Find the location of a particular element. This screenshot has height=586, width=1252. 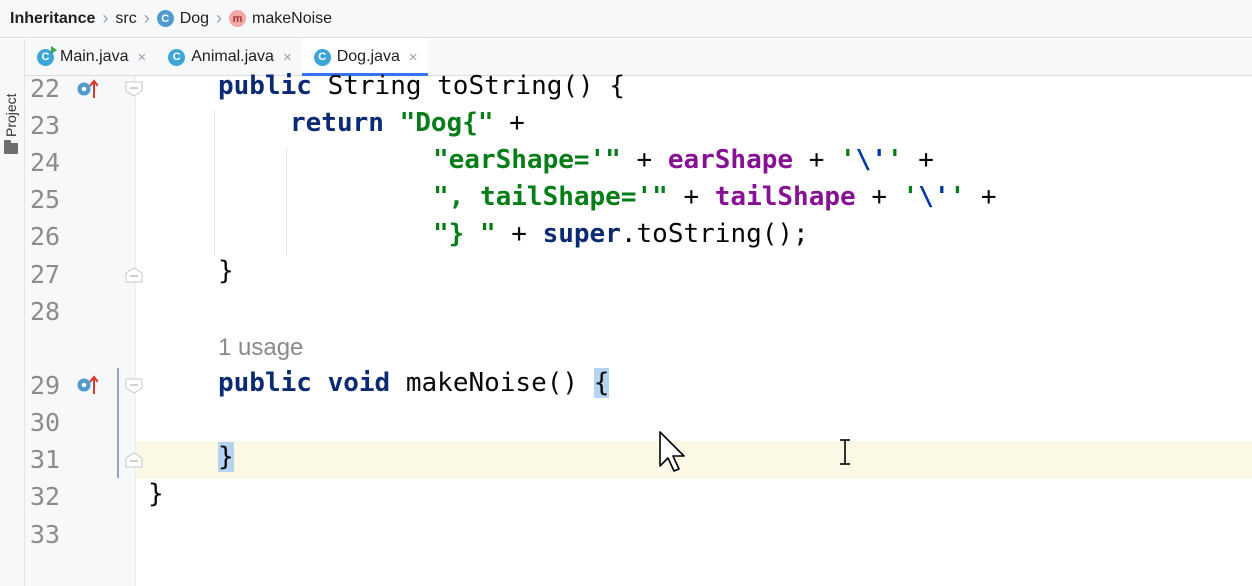

method-icon: m is located at coordinates (238, 18).